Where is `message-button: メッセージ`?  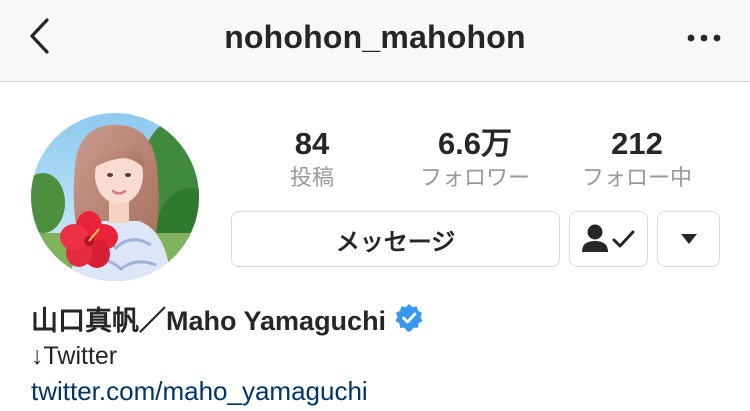
message-button: メッセージ is located at coordinates (395, 239).